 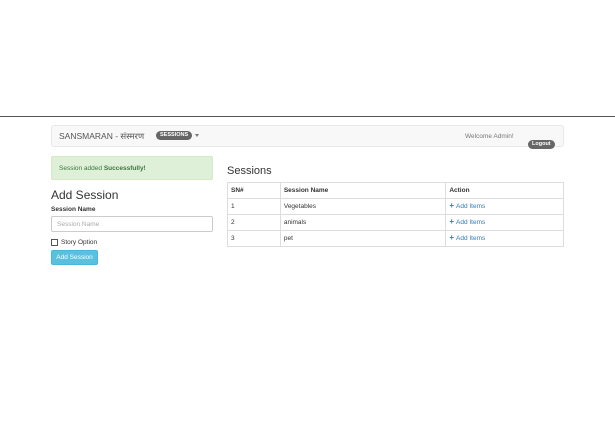 I want to click on welcome-text: Welcome Admin!, so click(x=489, y=136).